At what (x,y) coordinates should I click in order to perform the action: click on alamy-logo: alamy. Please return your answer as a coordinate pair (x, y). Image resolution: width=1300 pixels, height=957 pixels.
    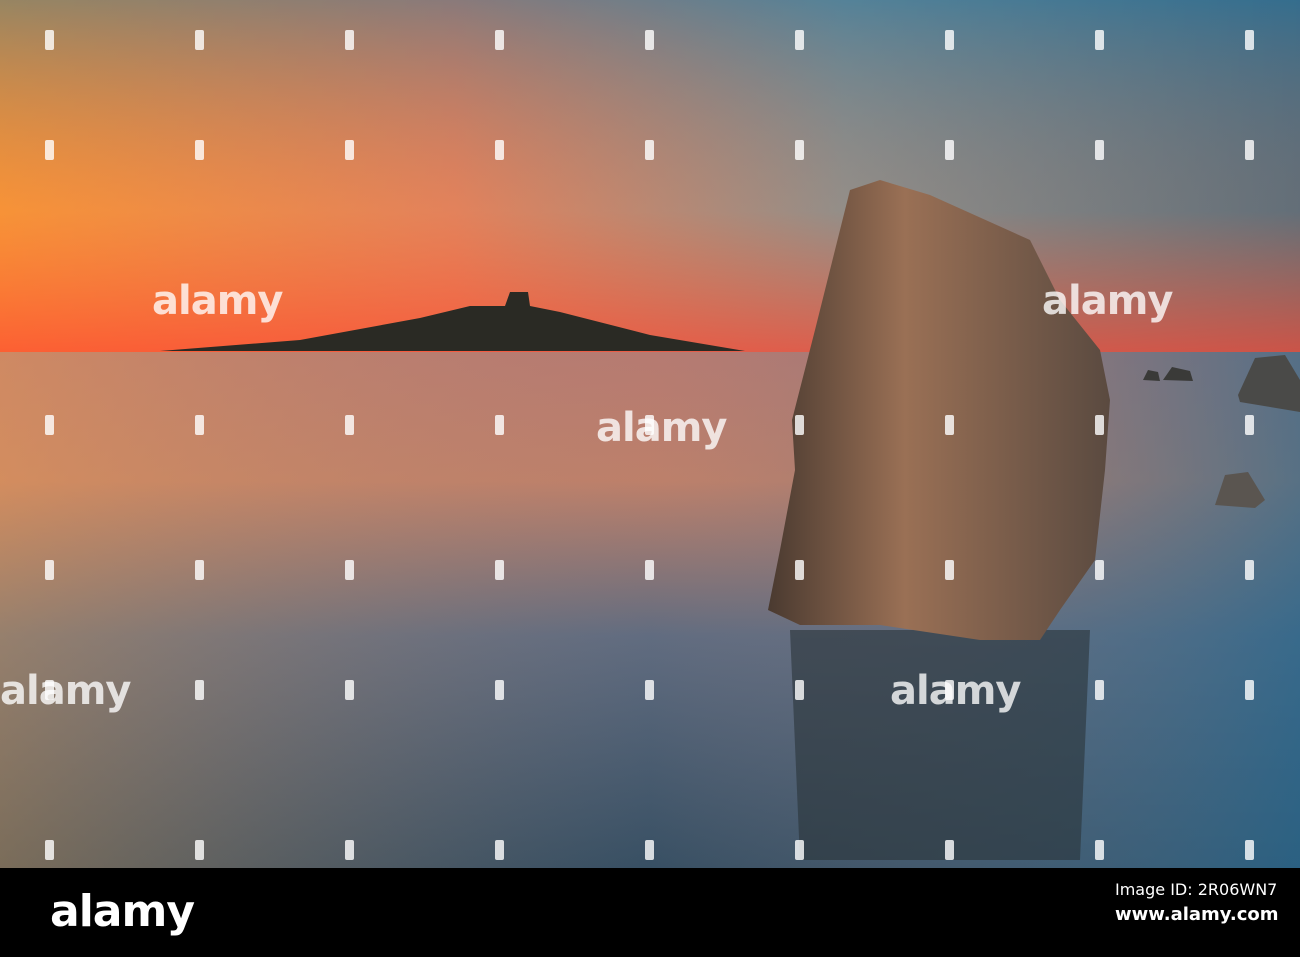
    Looking at the image, I should click on (122, 911).